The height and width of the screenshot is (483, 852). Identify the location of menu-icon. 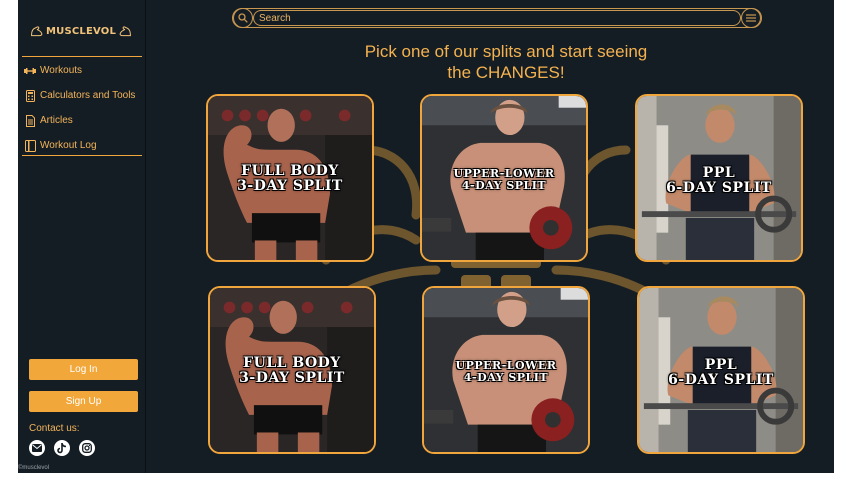
(751, 18).